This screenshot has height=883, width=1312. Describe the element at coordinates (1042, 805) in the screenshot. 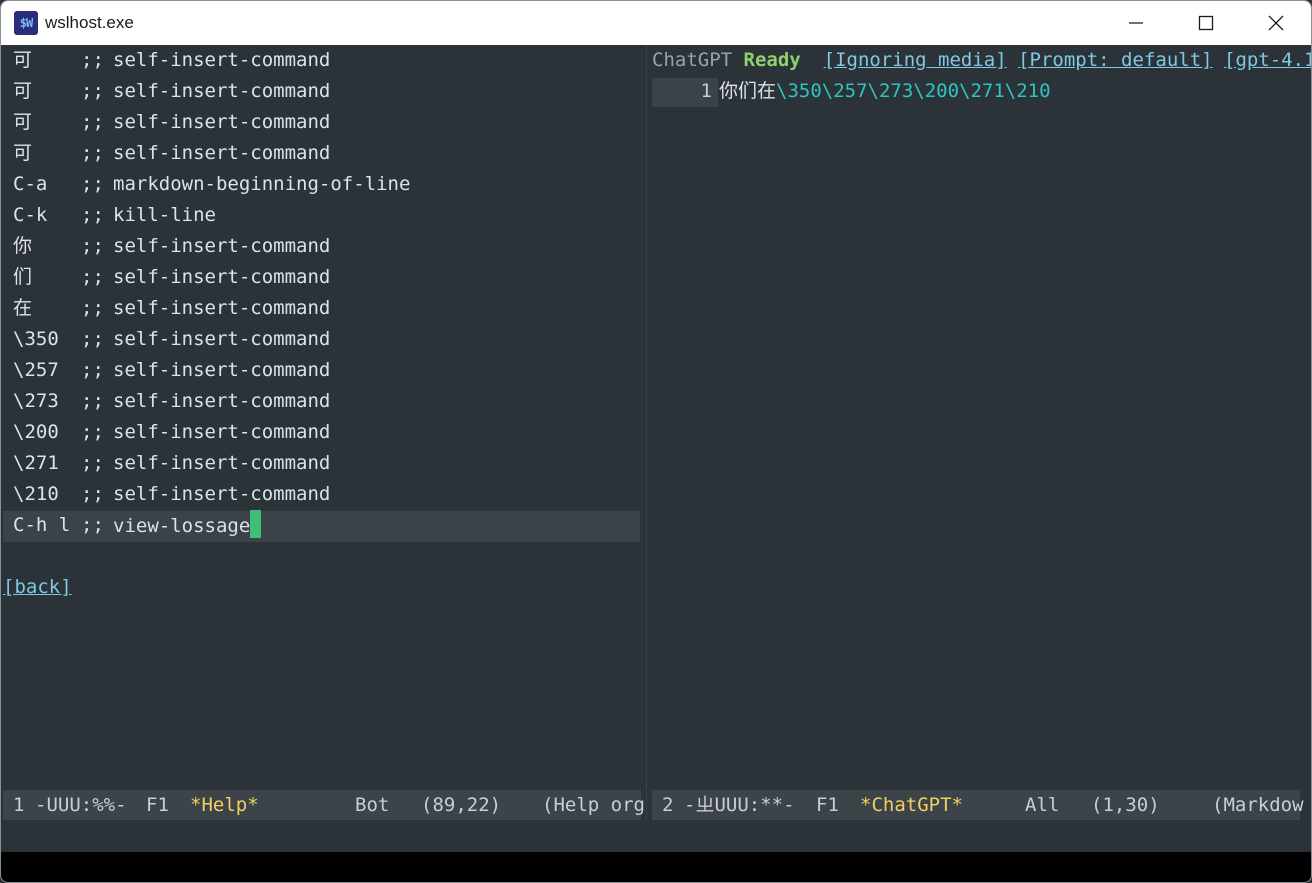

I see `scroll-position: All` at that location.